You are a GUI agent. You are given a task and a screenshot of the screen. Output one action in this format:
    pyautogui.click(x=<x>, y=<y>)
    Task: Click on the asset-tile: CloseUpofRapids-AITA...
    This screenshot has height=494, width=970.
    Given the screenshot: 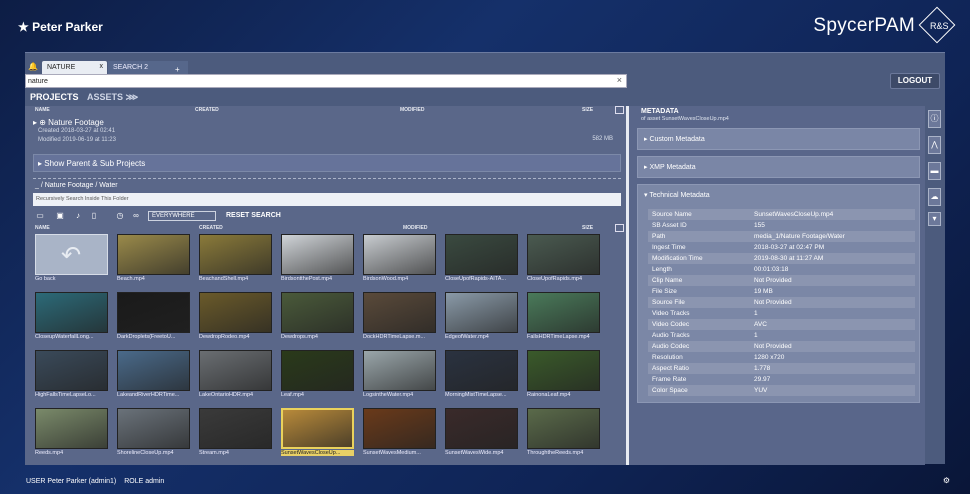 What is the action you would take?
    pyautogui.click(x=481, y=260)
    